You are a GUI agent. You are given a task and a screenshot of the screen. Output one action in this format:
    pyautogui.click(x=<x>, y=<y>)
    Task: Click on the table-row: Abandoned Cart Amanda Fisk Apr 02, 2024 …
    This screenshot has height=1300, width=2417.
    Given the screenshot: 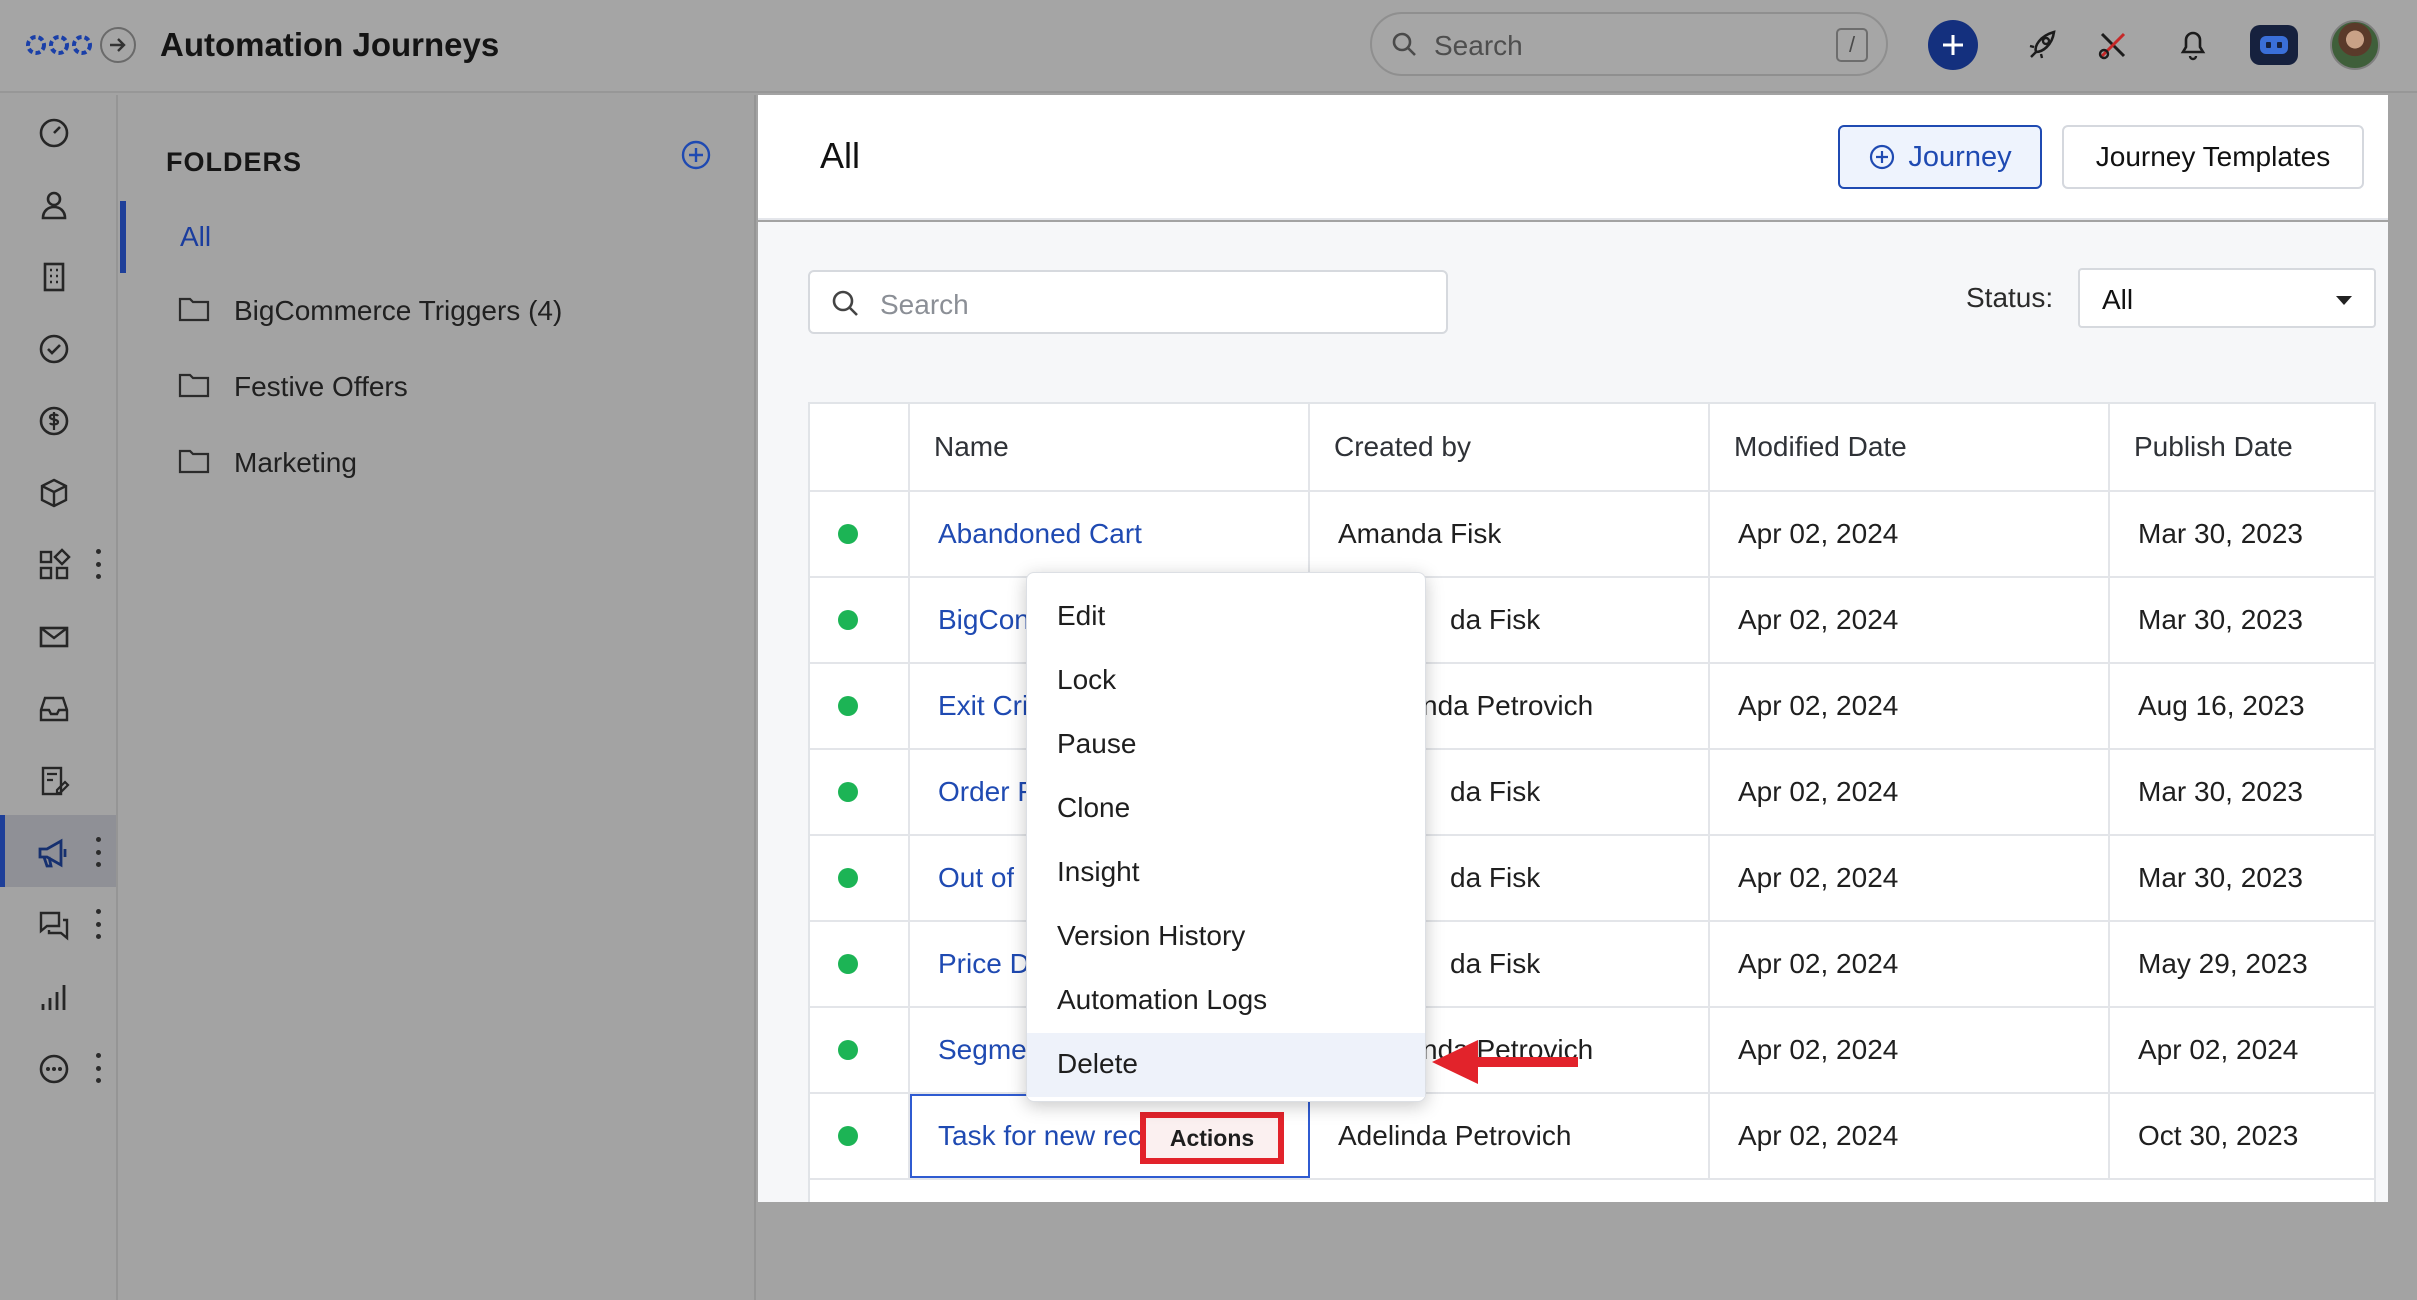 What is the action you would take?
    pyautogui.click(x=1593, y=535)
    